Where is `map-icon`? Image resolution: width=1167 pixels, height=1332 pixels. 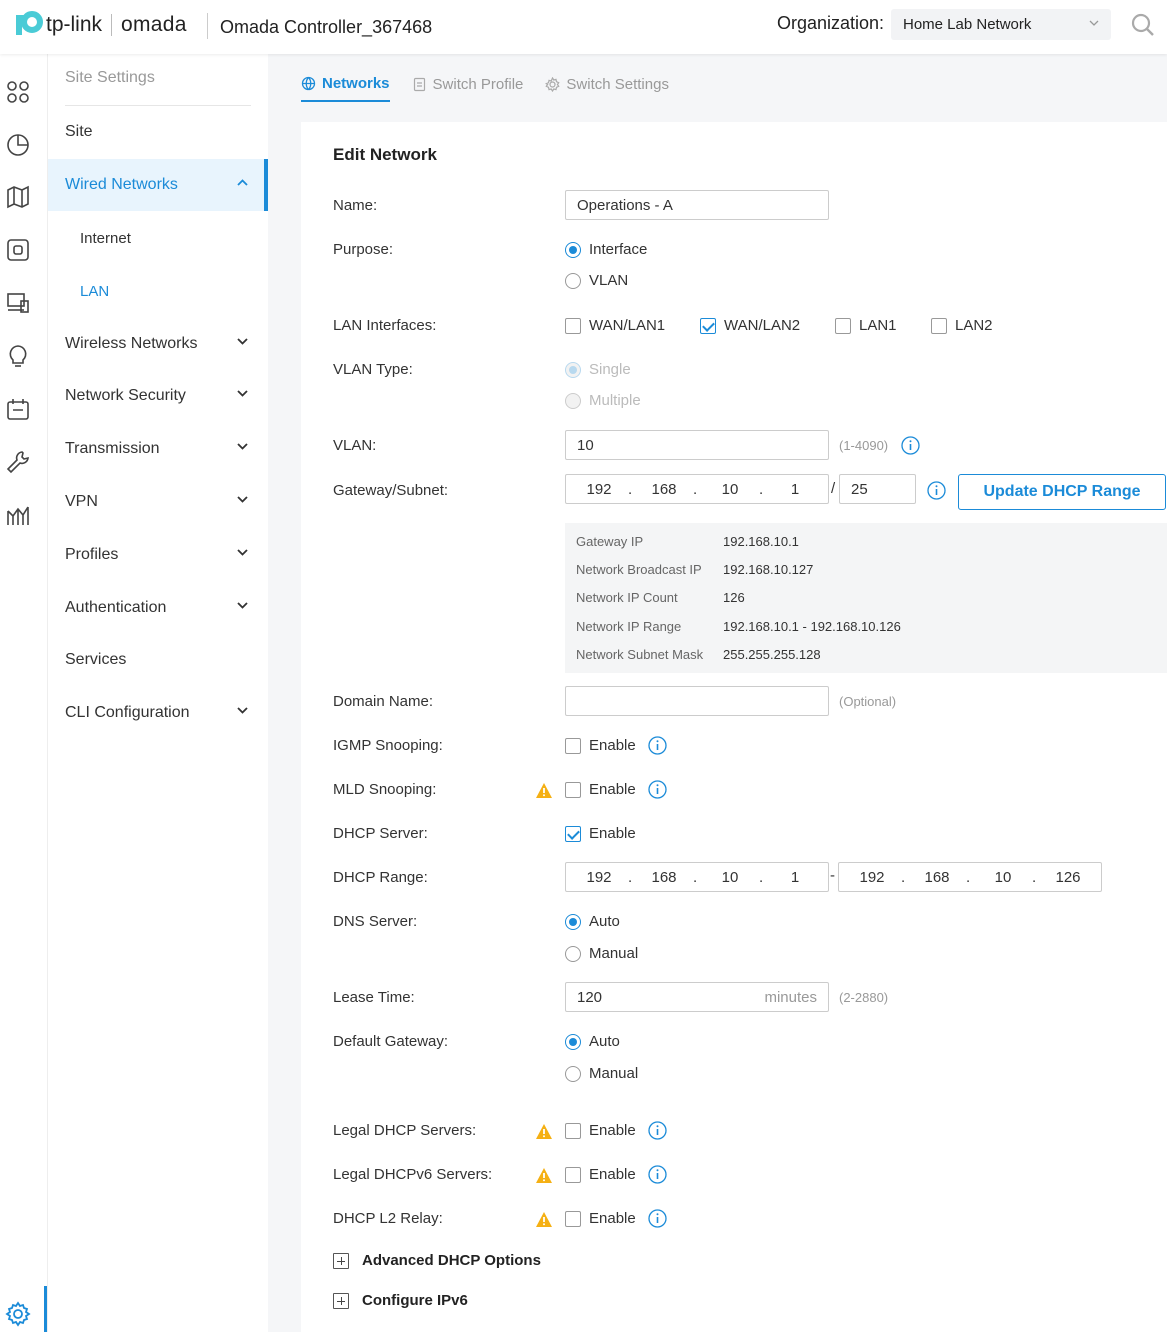 map-icon is located at coordinates (18, 197).